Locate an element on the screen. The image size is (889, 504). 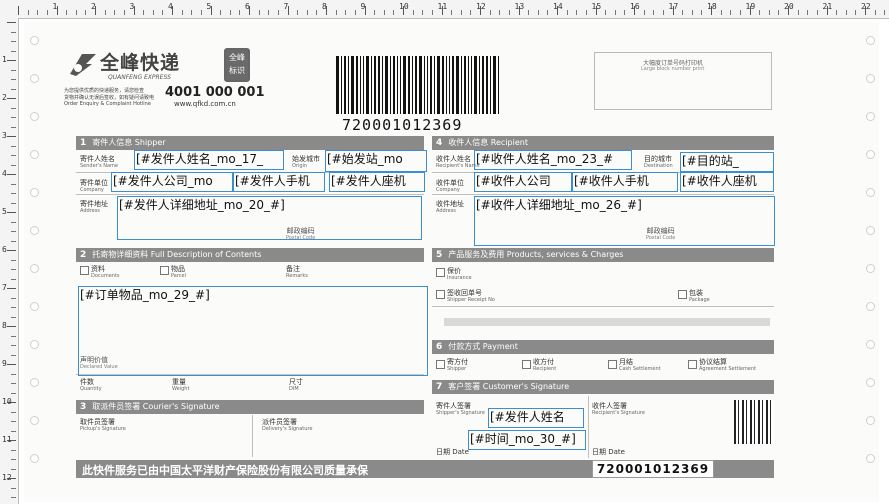
sender-company-label: 寄件单位 Company is located at coordinates (94, 186).